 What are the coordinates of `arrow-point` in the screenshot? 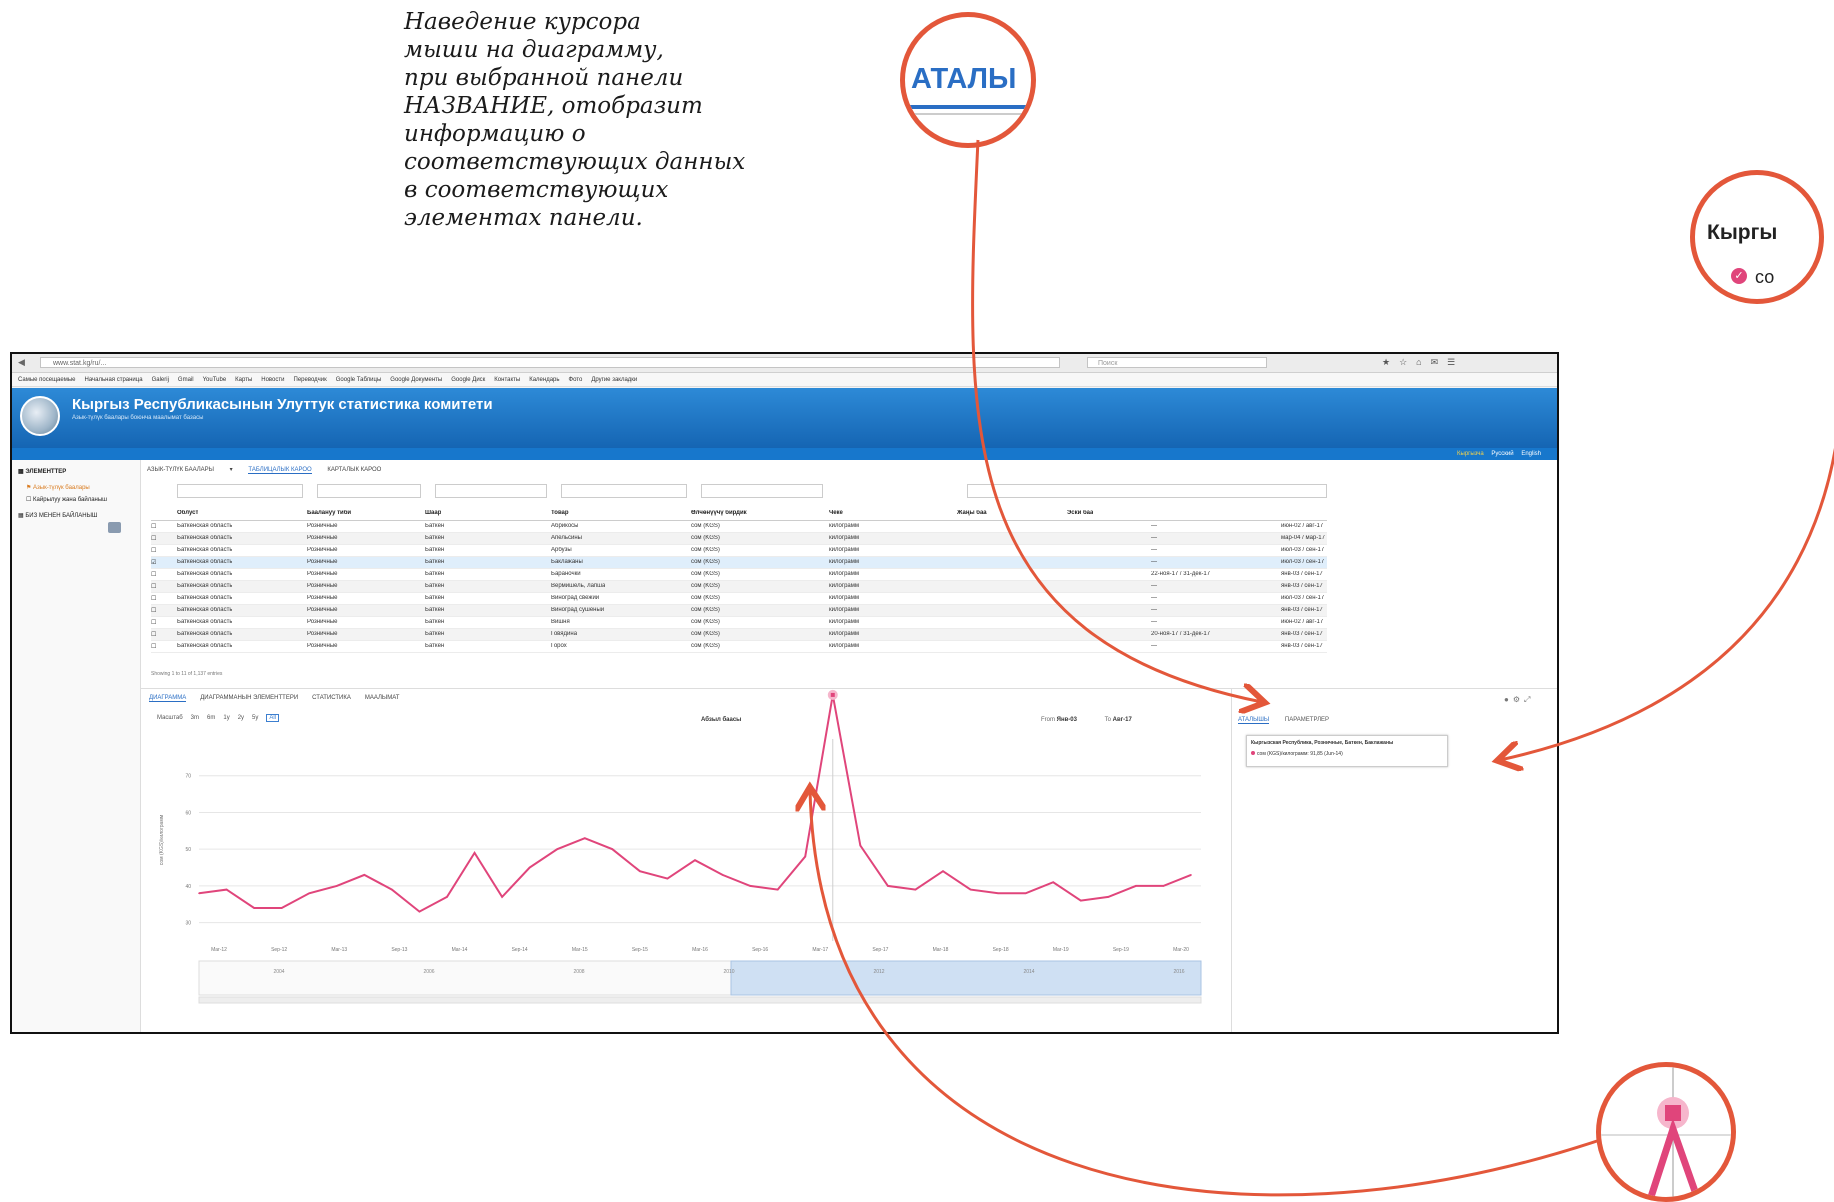 It's located at (1205, 993).